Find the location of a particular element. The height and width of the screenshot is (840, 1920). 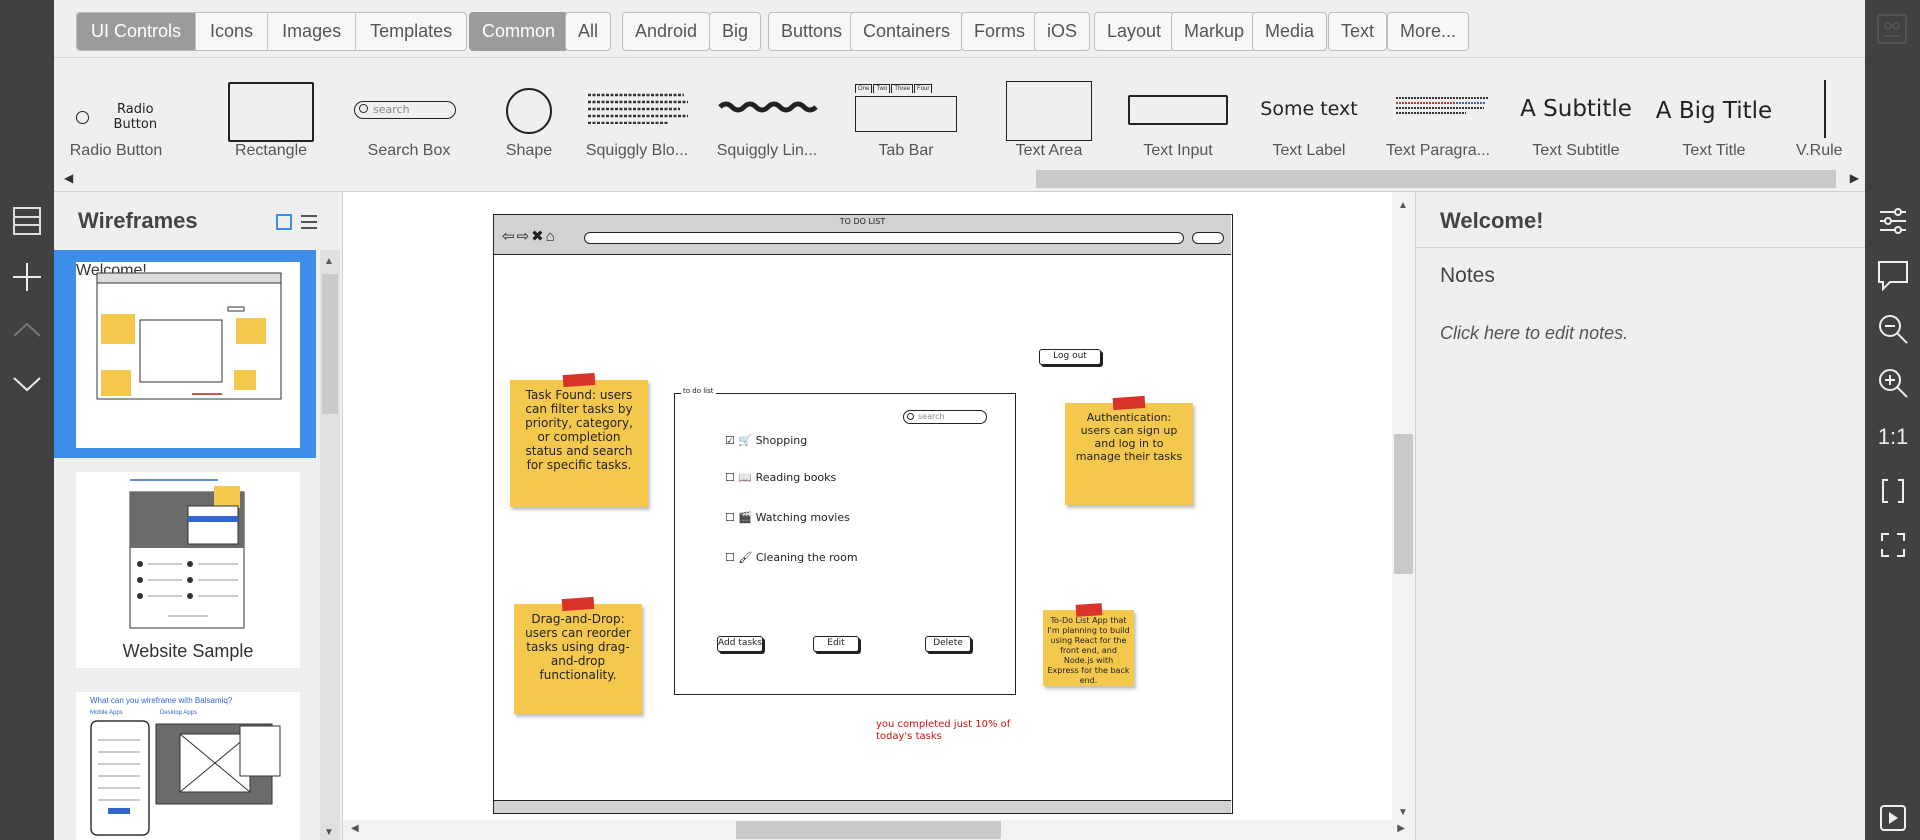

radio-icon is located at coordinates (82, 117).